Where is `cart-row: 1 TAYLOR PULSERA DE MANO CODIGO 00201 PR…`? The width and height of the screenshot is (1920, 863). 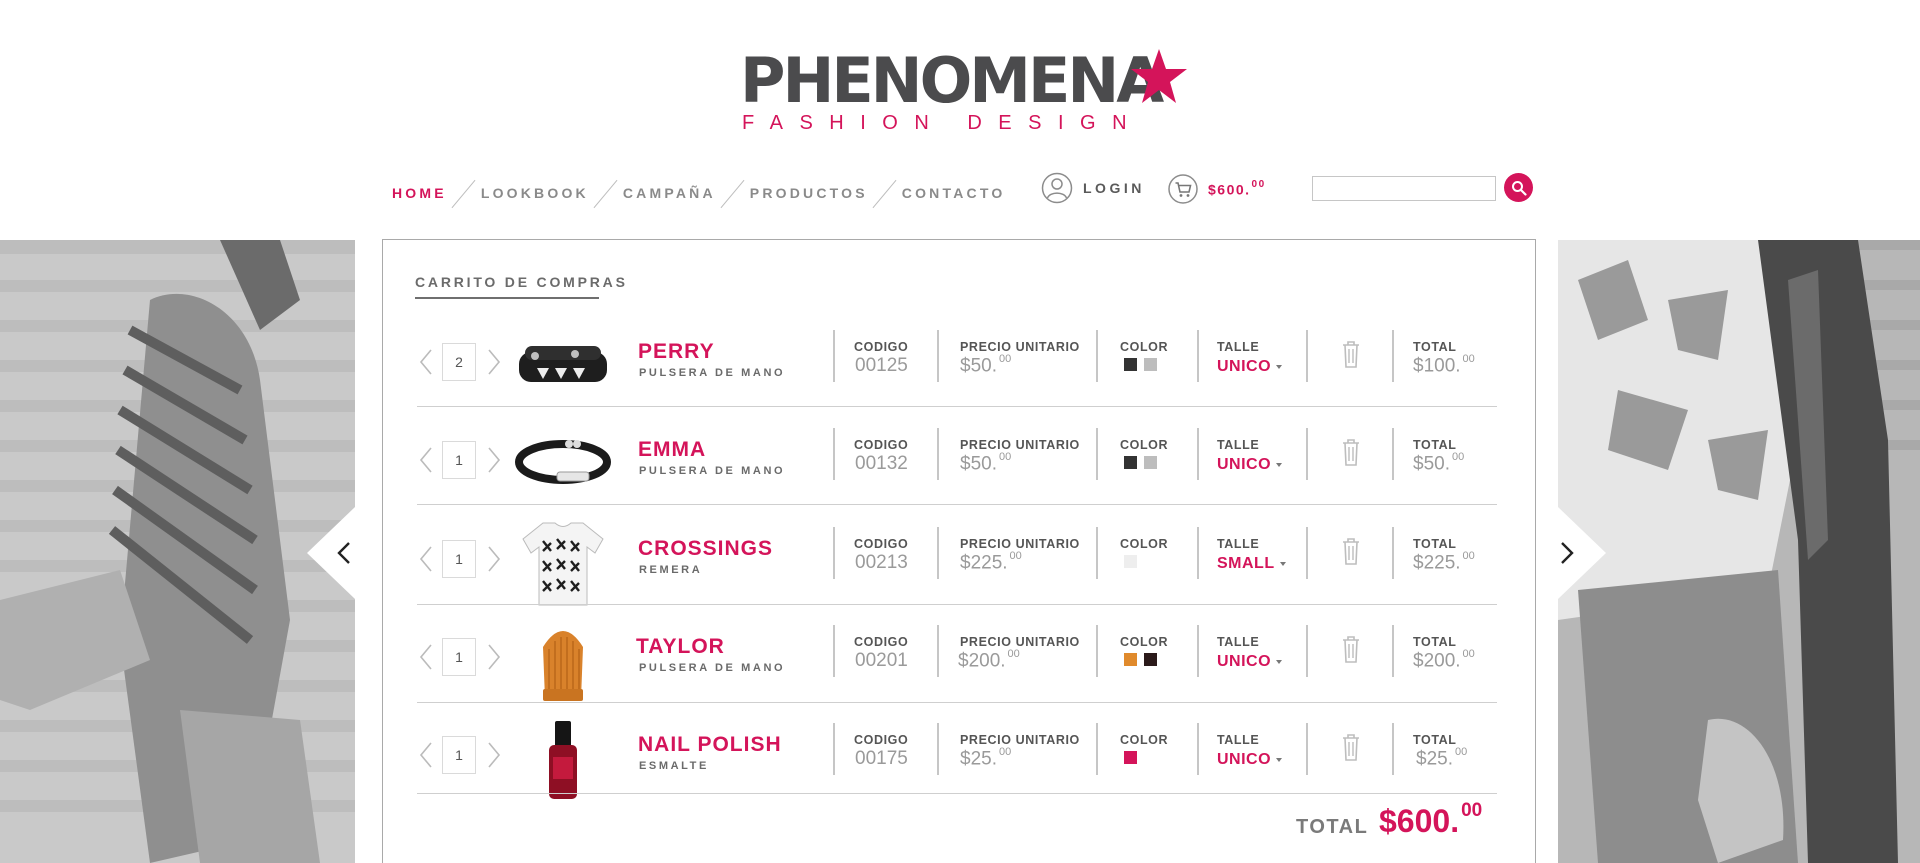 cart-row: 1 TAYLOR PULSERA DE MANO CODIGO 00201 PR… is located at coordinates (957, 664).